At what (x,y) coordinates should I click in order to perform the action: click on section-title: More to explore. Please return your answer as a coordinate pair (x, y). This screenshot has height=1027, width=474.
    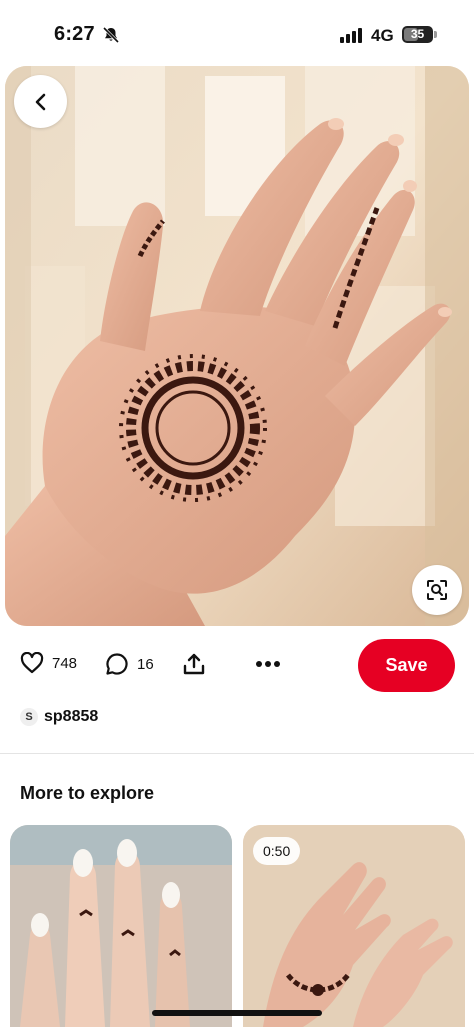
    Looking at the image, I should click on (87, 793).